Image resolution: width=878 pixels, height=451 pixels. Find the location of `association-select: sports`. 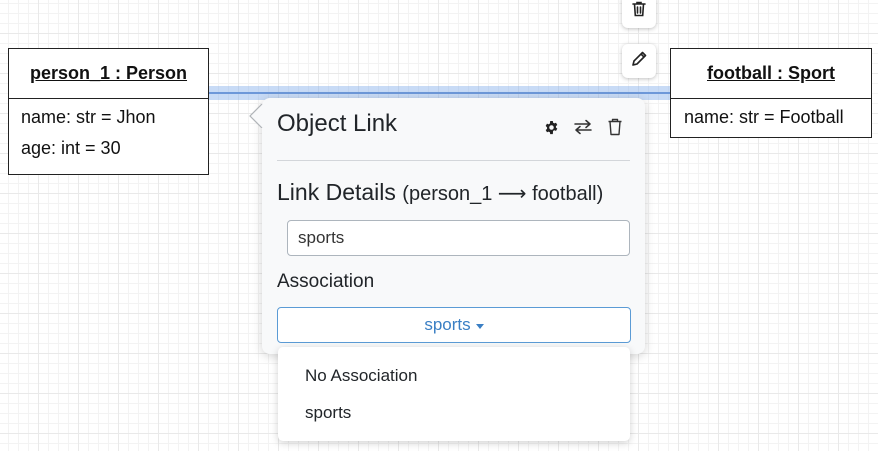

association-select: sports is located at coordinates (454, 325).